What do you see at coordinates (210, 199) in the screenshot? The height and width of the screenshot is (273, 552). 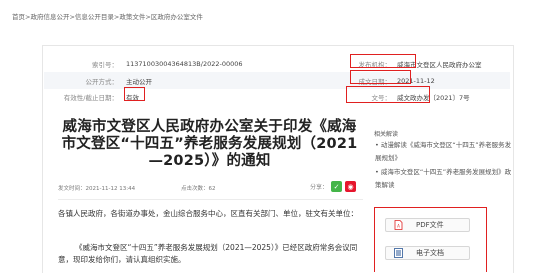 I see `divider` at bounding box center [210, 199].